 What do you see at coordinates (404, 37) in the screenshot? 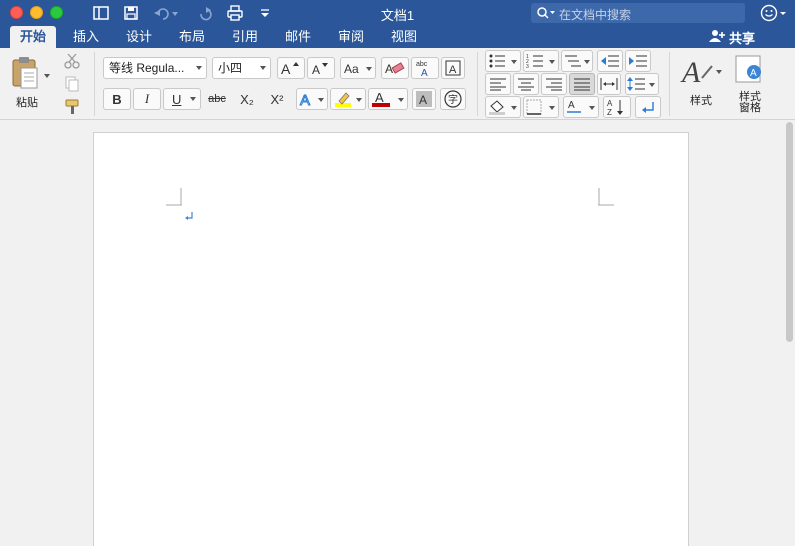
I see `tab-view: 视图` at bounding box center [404, 37].